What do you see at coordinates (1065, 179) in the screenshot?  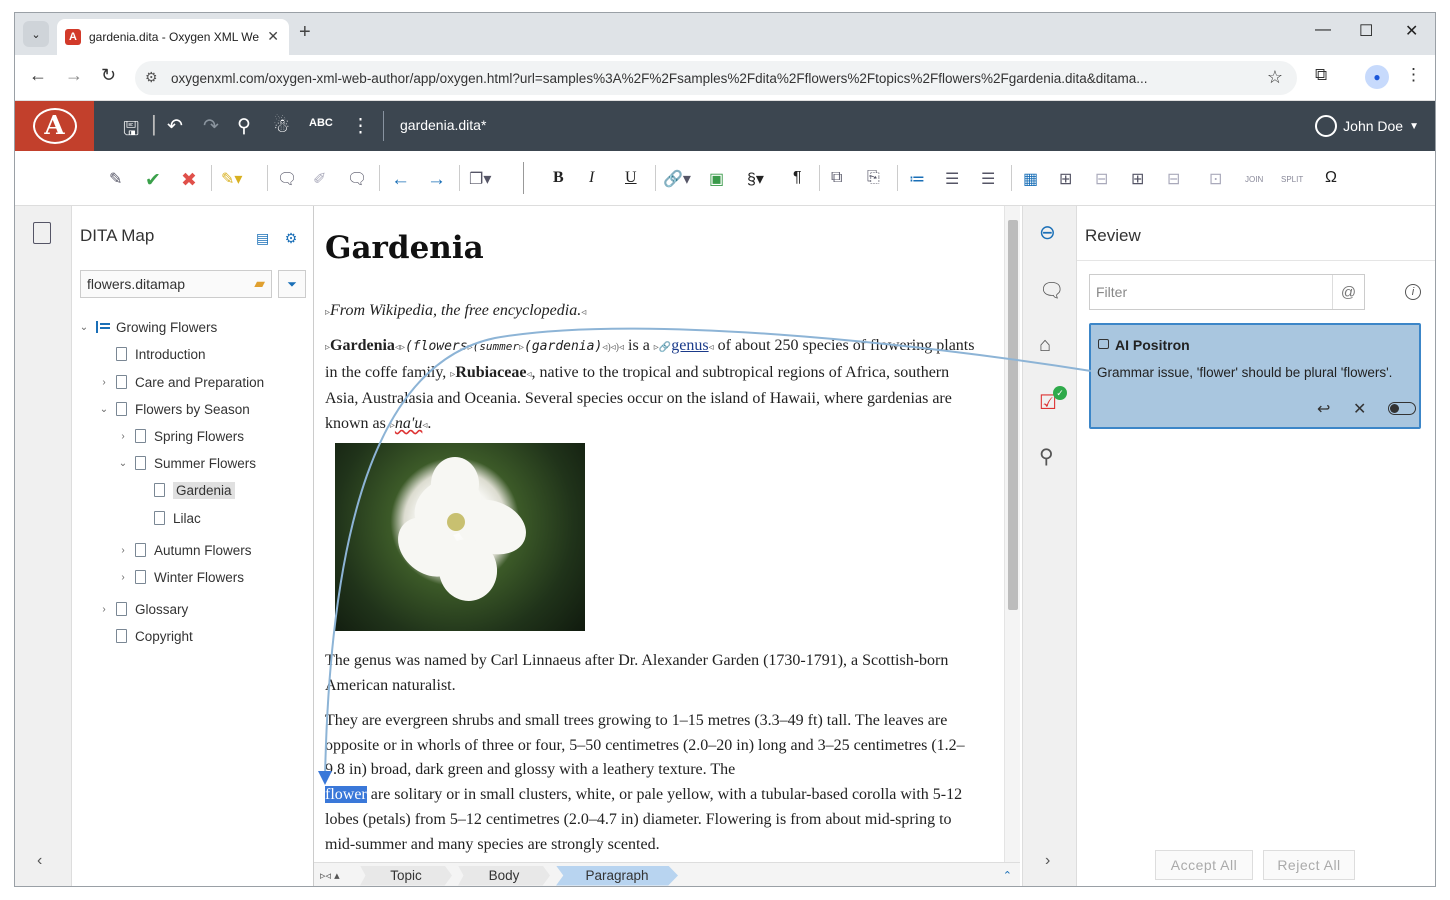 I see `insert-row-icon: ⊞` at bounding box center [1065, 179].